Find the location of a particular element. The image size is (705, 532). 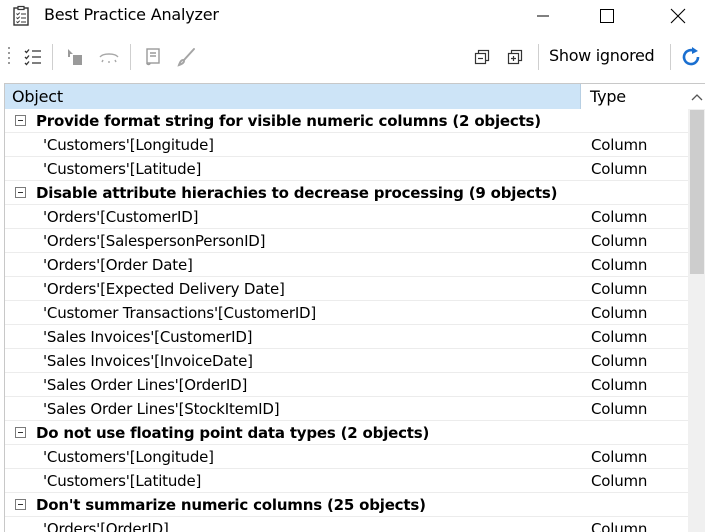

table-row: 'Orders'[Order Date] Column is located at coordinates (346, 265).